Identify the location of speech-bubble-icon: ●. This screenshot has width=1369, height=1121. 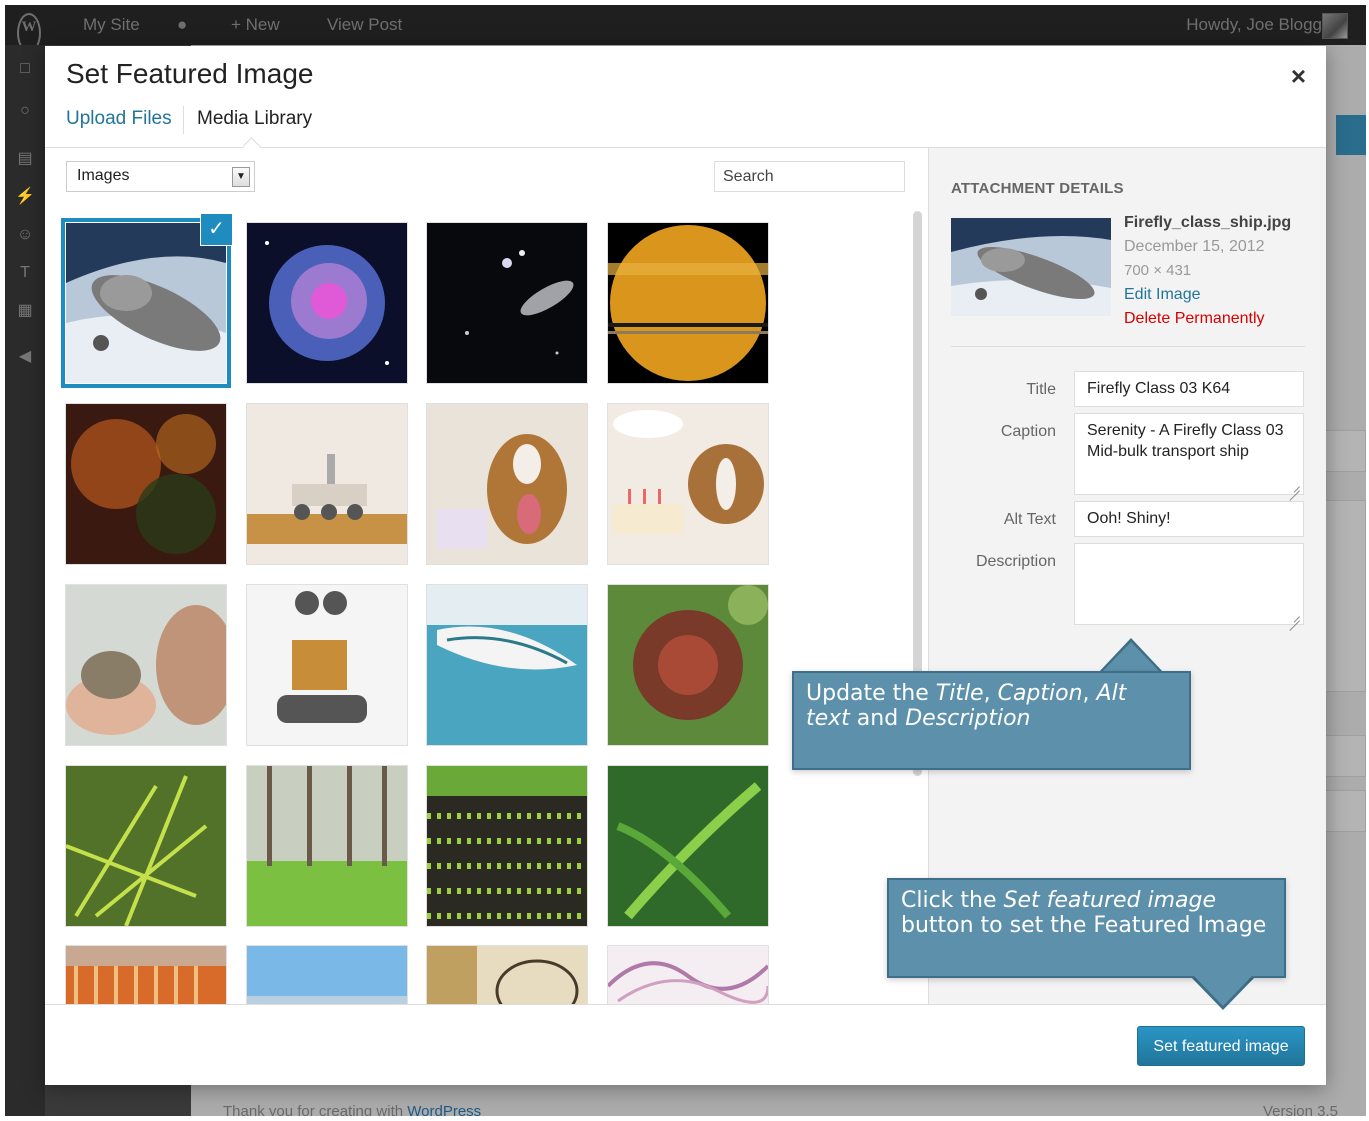
(182, 25).